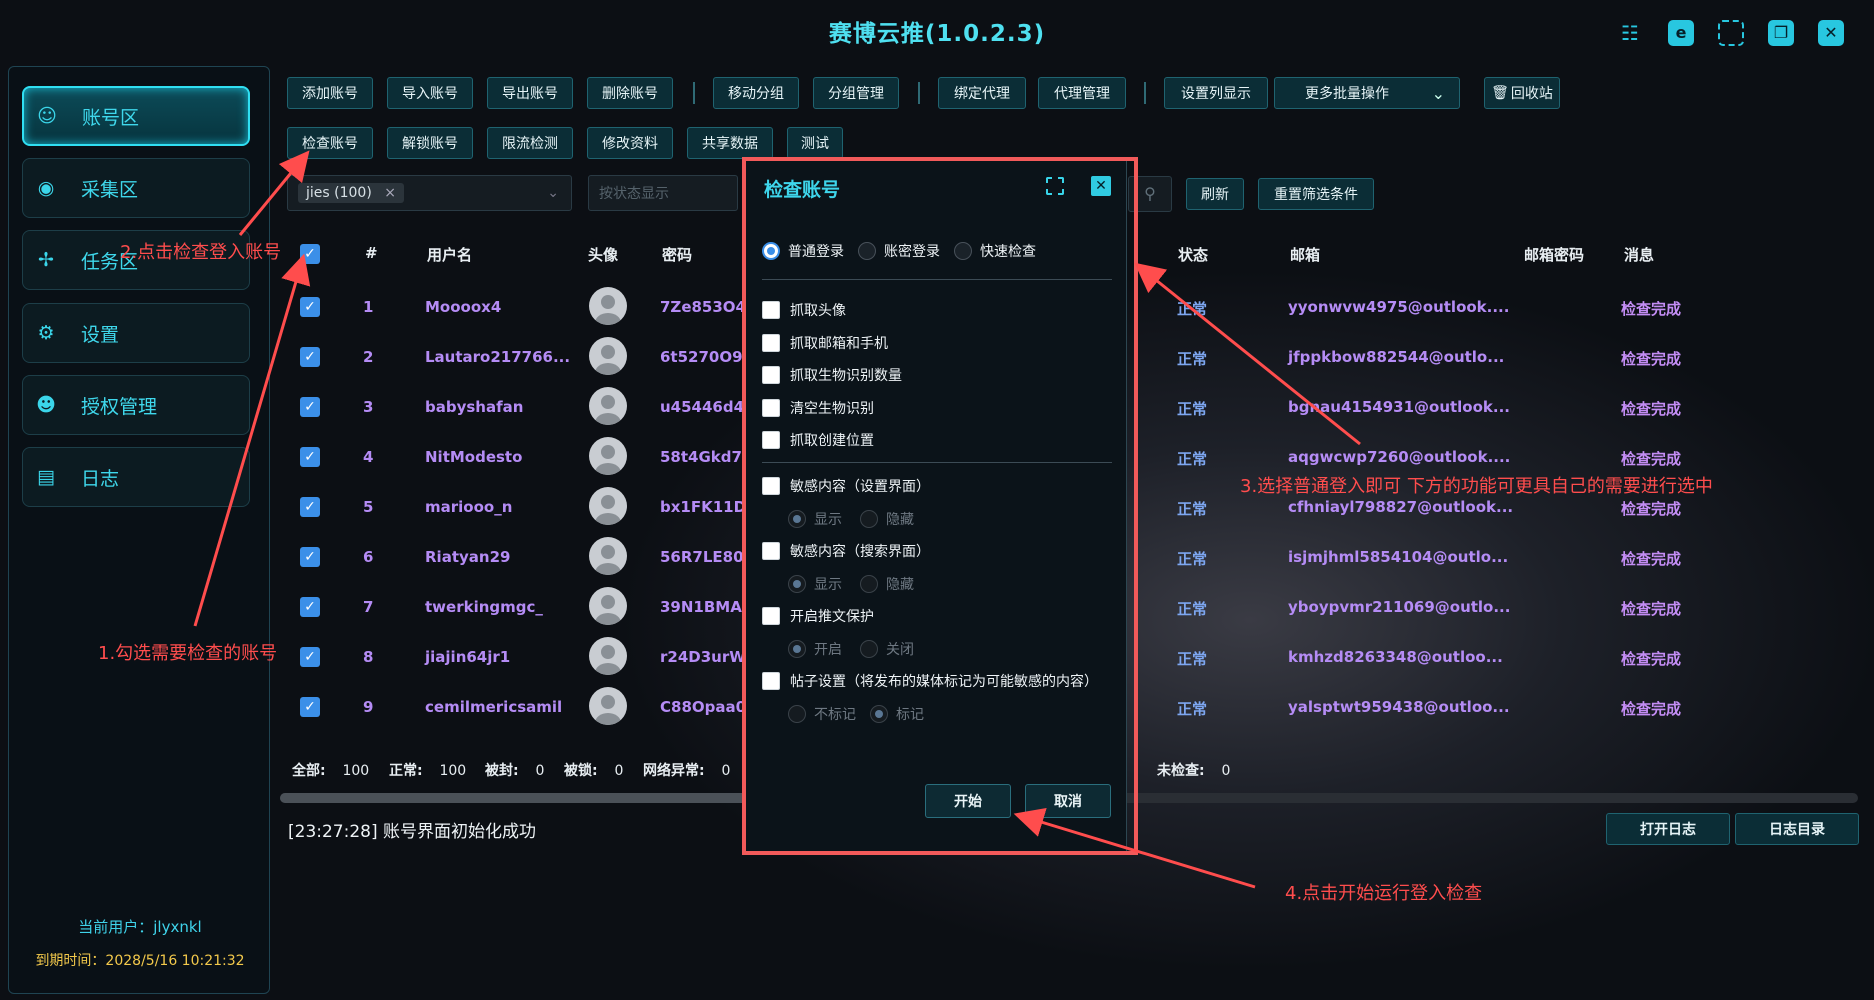  I want to click on annotation-3: 3.选择普通登入即可 下方的功能可更具自己的需要进行选中, so click(1476, 486).